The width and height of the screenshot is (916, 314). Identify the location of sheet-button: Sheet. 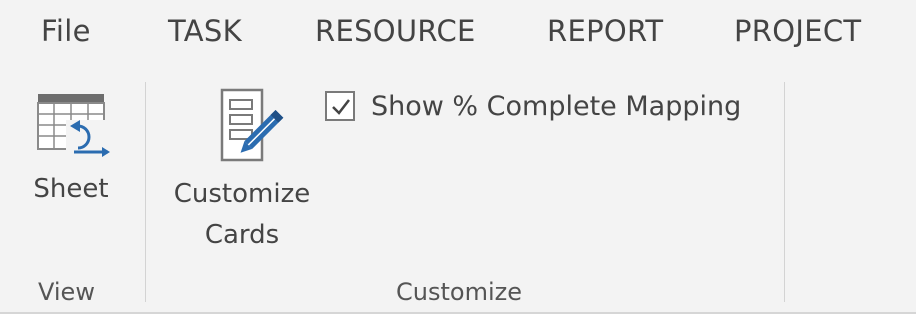
(71, 151).